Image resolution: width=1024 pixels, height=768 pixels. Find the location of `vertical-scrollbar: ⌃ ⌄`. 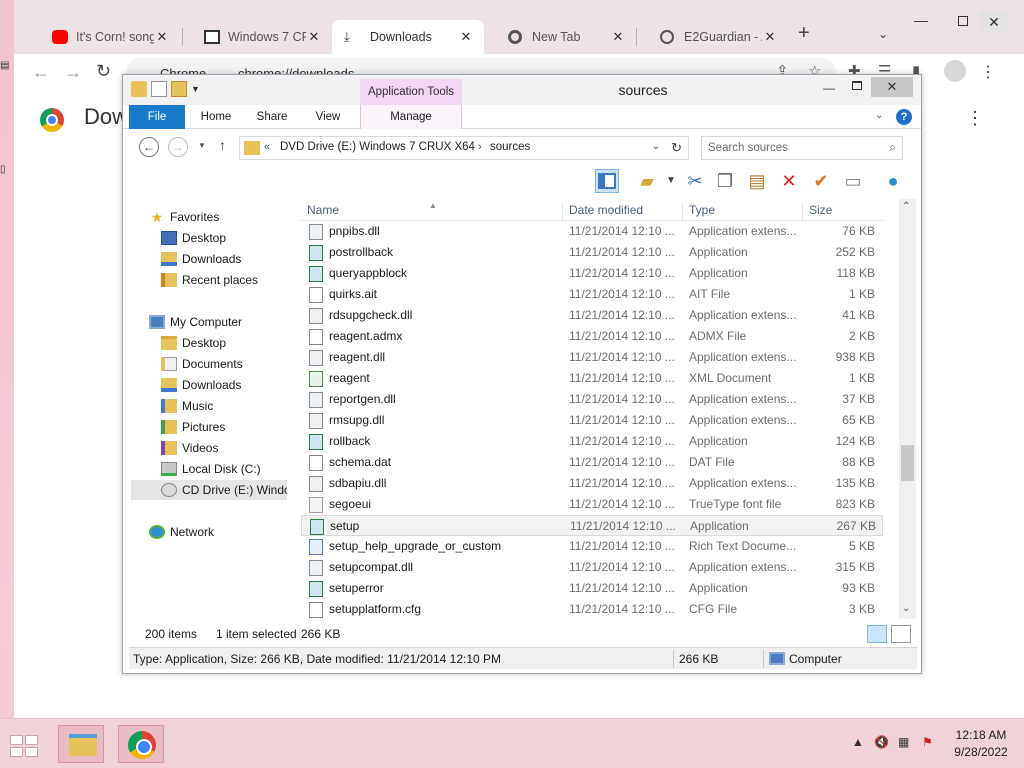

vertical-scrollbar: ⌃ ⌄ is located at coordinates (907, 409).